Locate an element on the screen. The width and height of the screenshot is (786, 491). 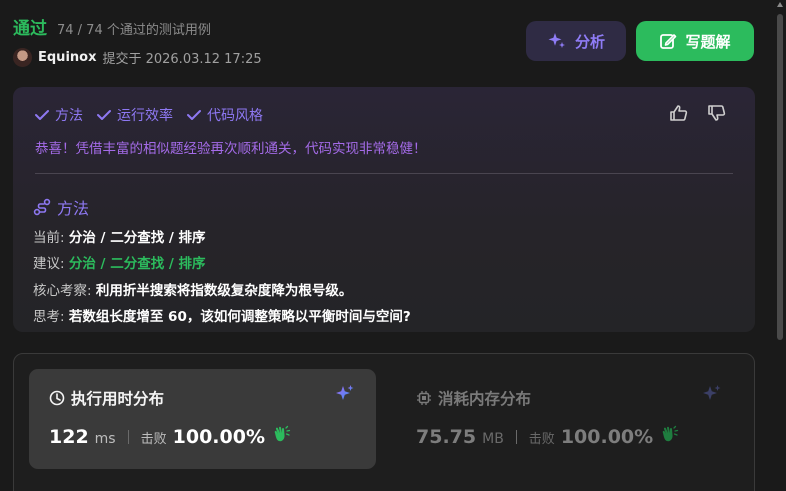
suggested-approach: 建议: 分治 / 二分查找 / 排序 is located at coordinates (119, 262).